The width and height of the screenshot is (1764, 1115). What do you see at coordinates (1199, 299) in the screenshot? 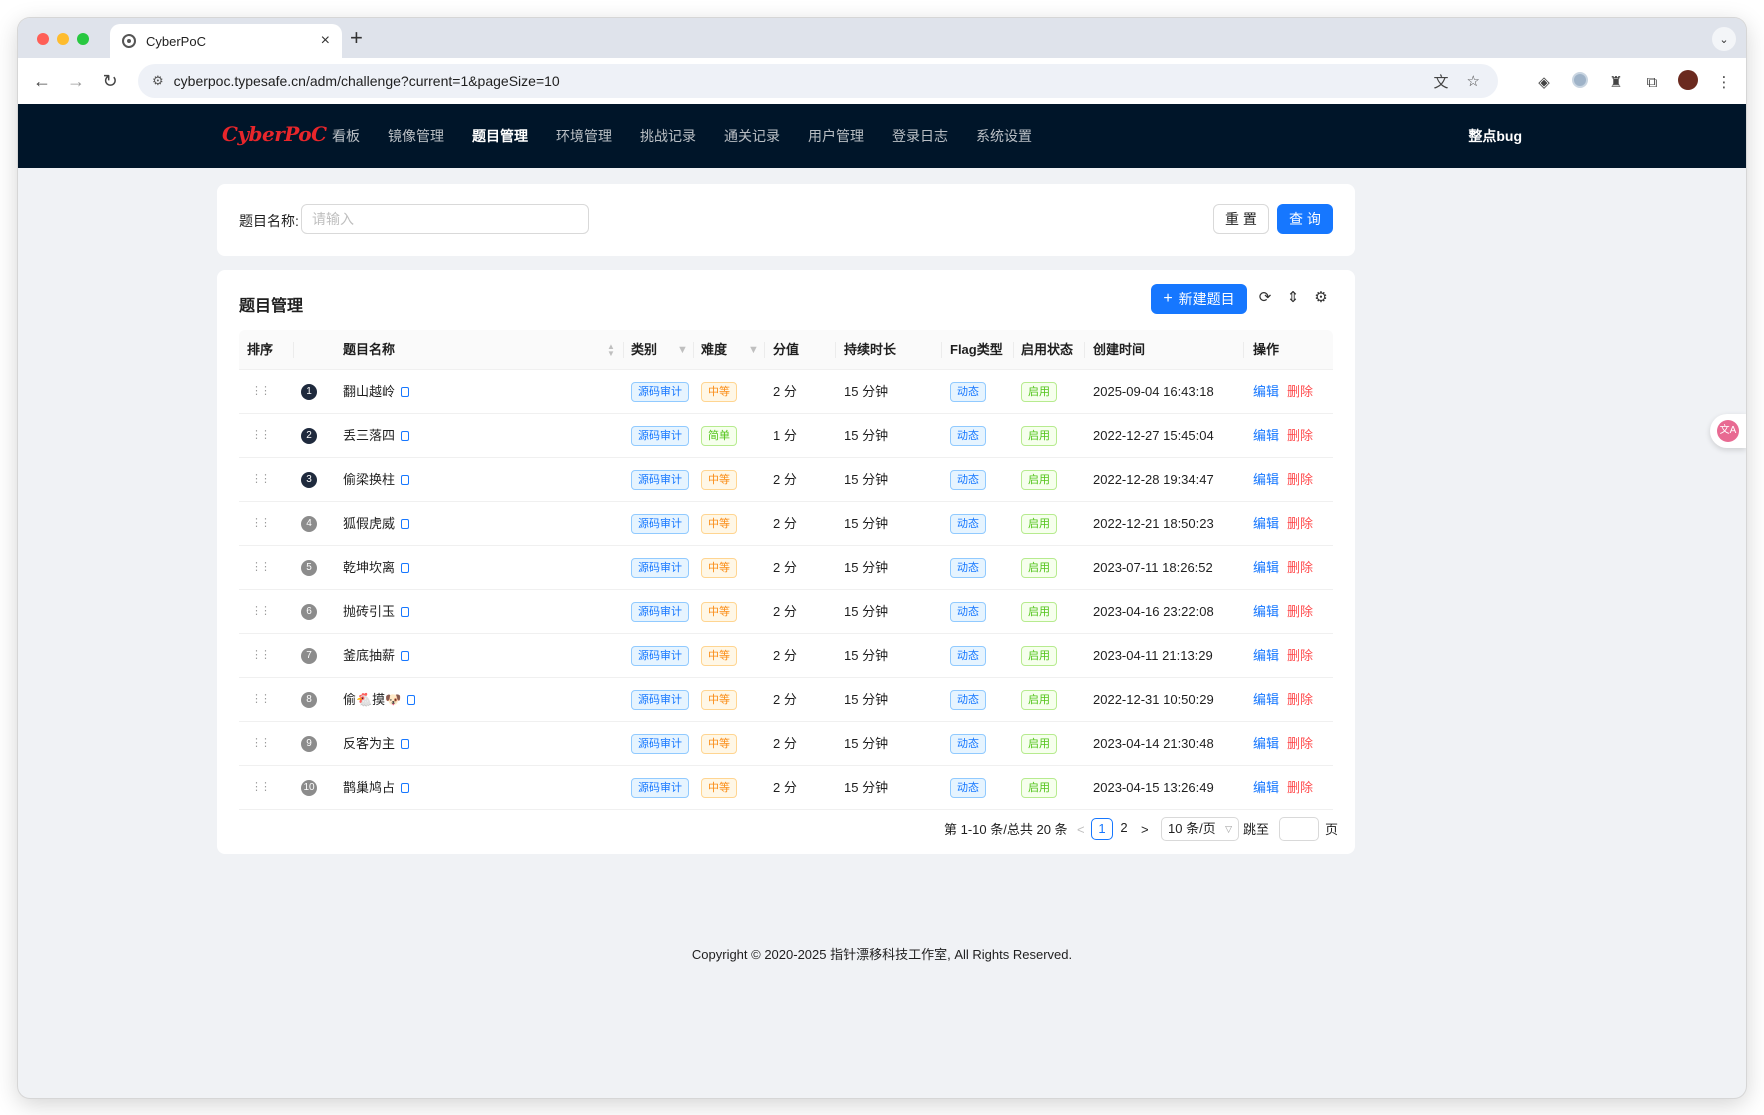
I see `new-challenge-button: + 新建题目` at bounding box center [1199, 299].